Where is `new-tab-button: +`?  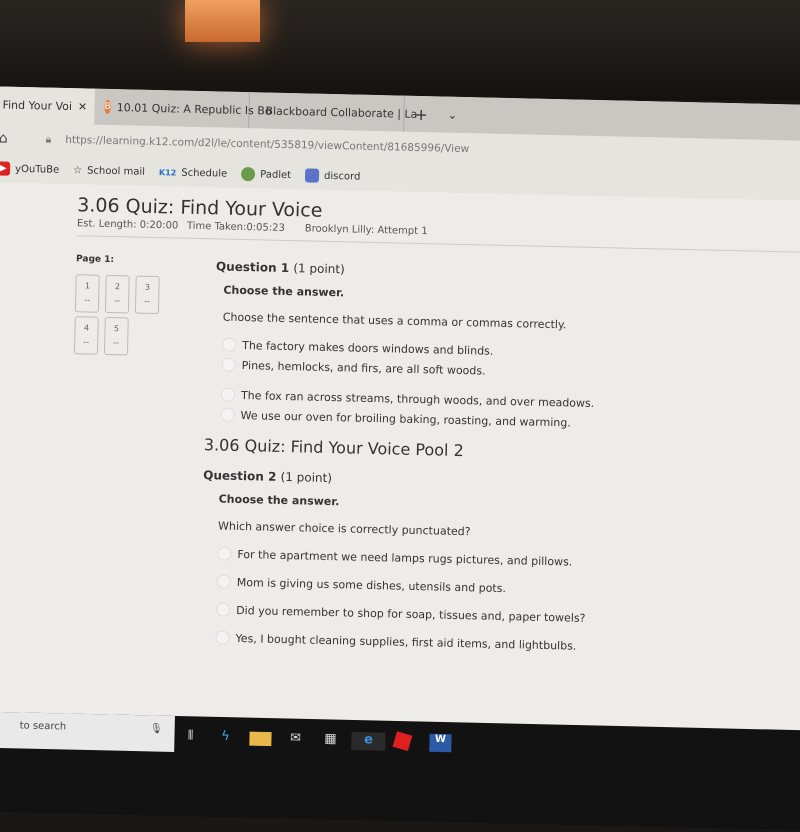 new-tab-button: + is located at coordinates (421, 114).